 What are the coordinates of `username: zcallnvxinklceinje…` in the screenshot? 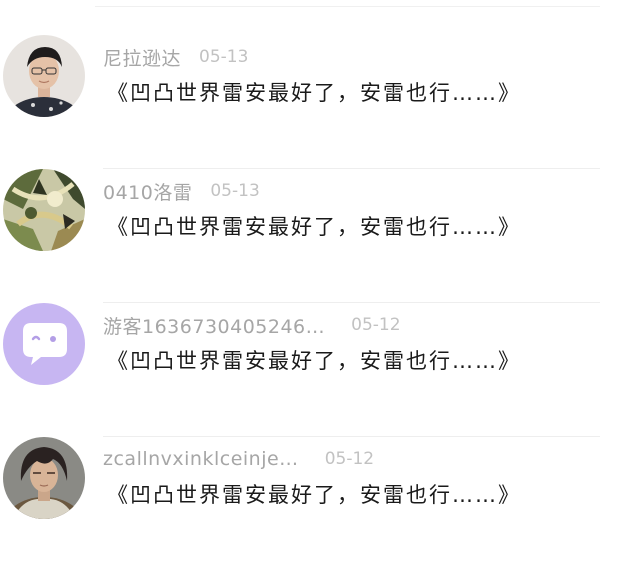 It's located at (201, 459).